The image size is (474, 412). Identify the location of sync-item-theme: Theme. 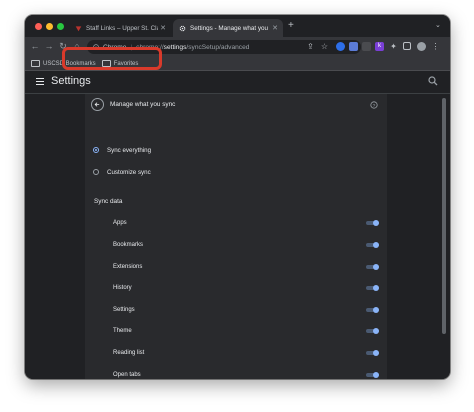
(246, 331).